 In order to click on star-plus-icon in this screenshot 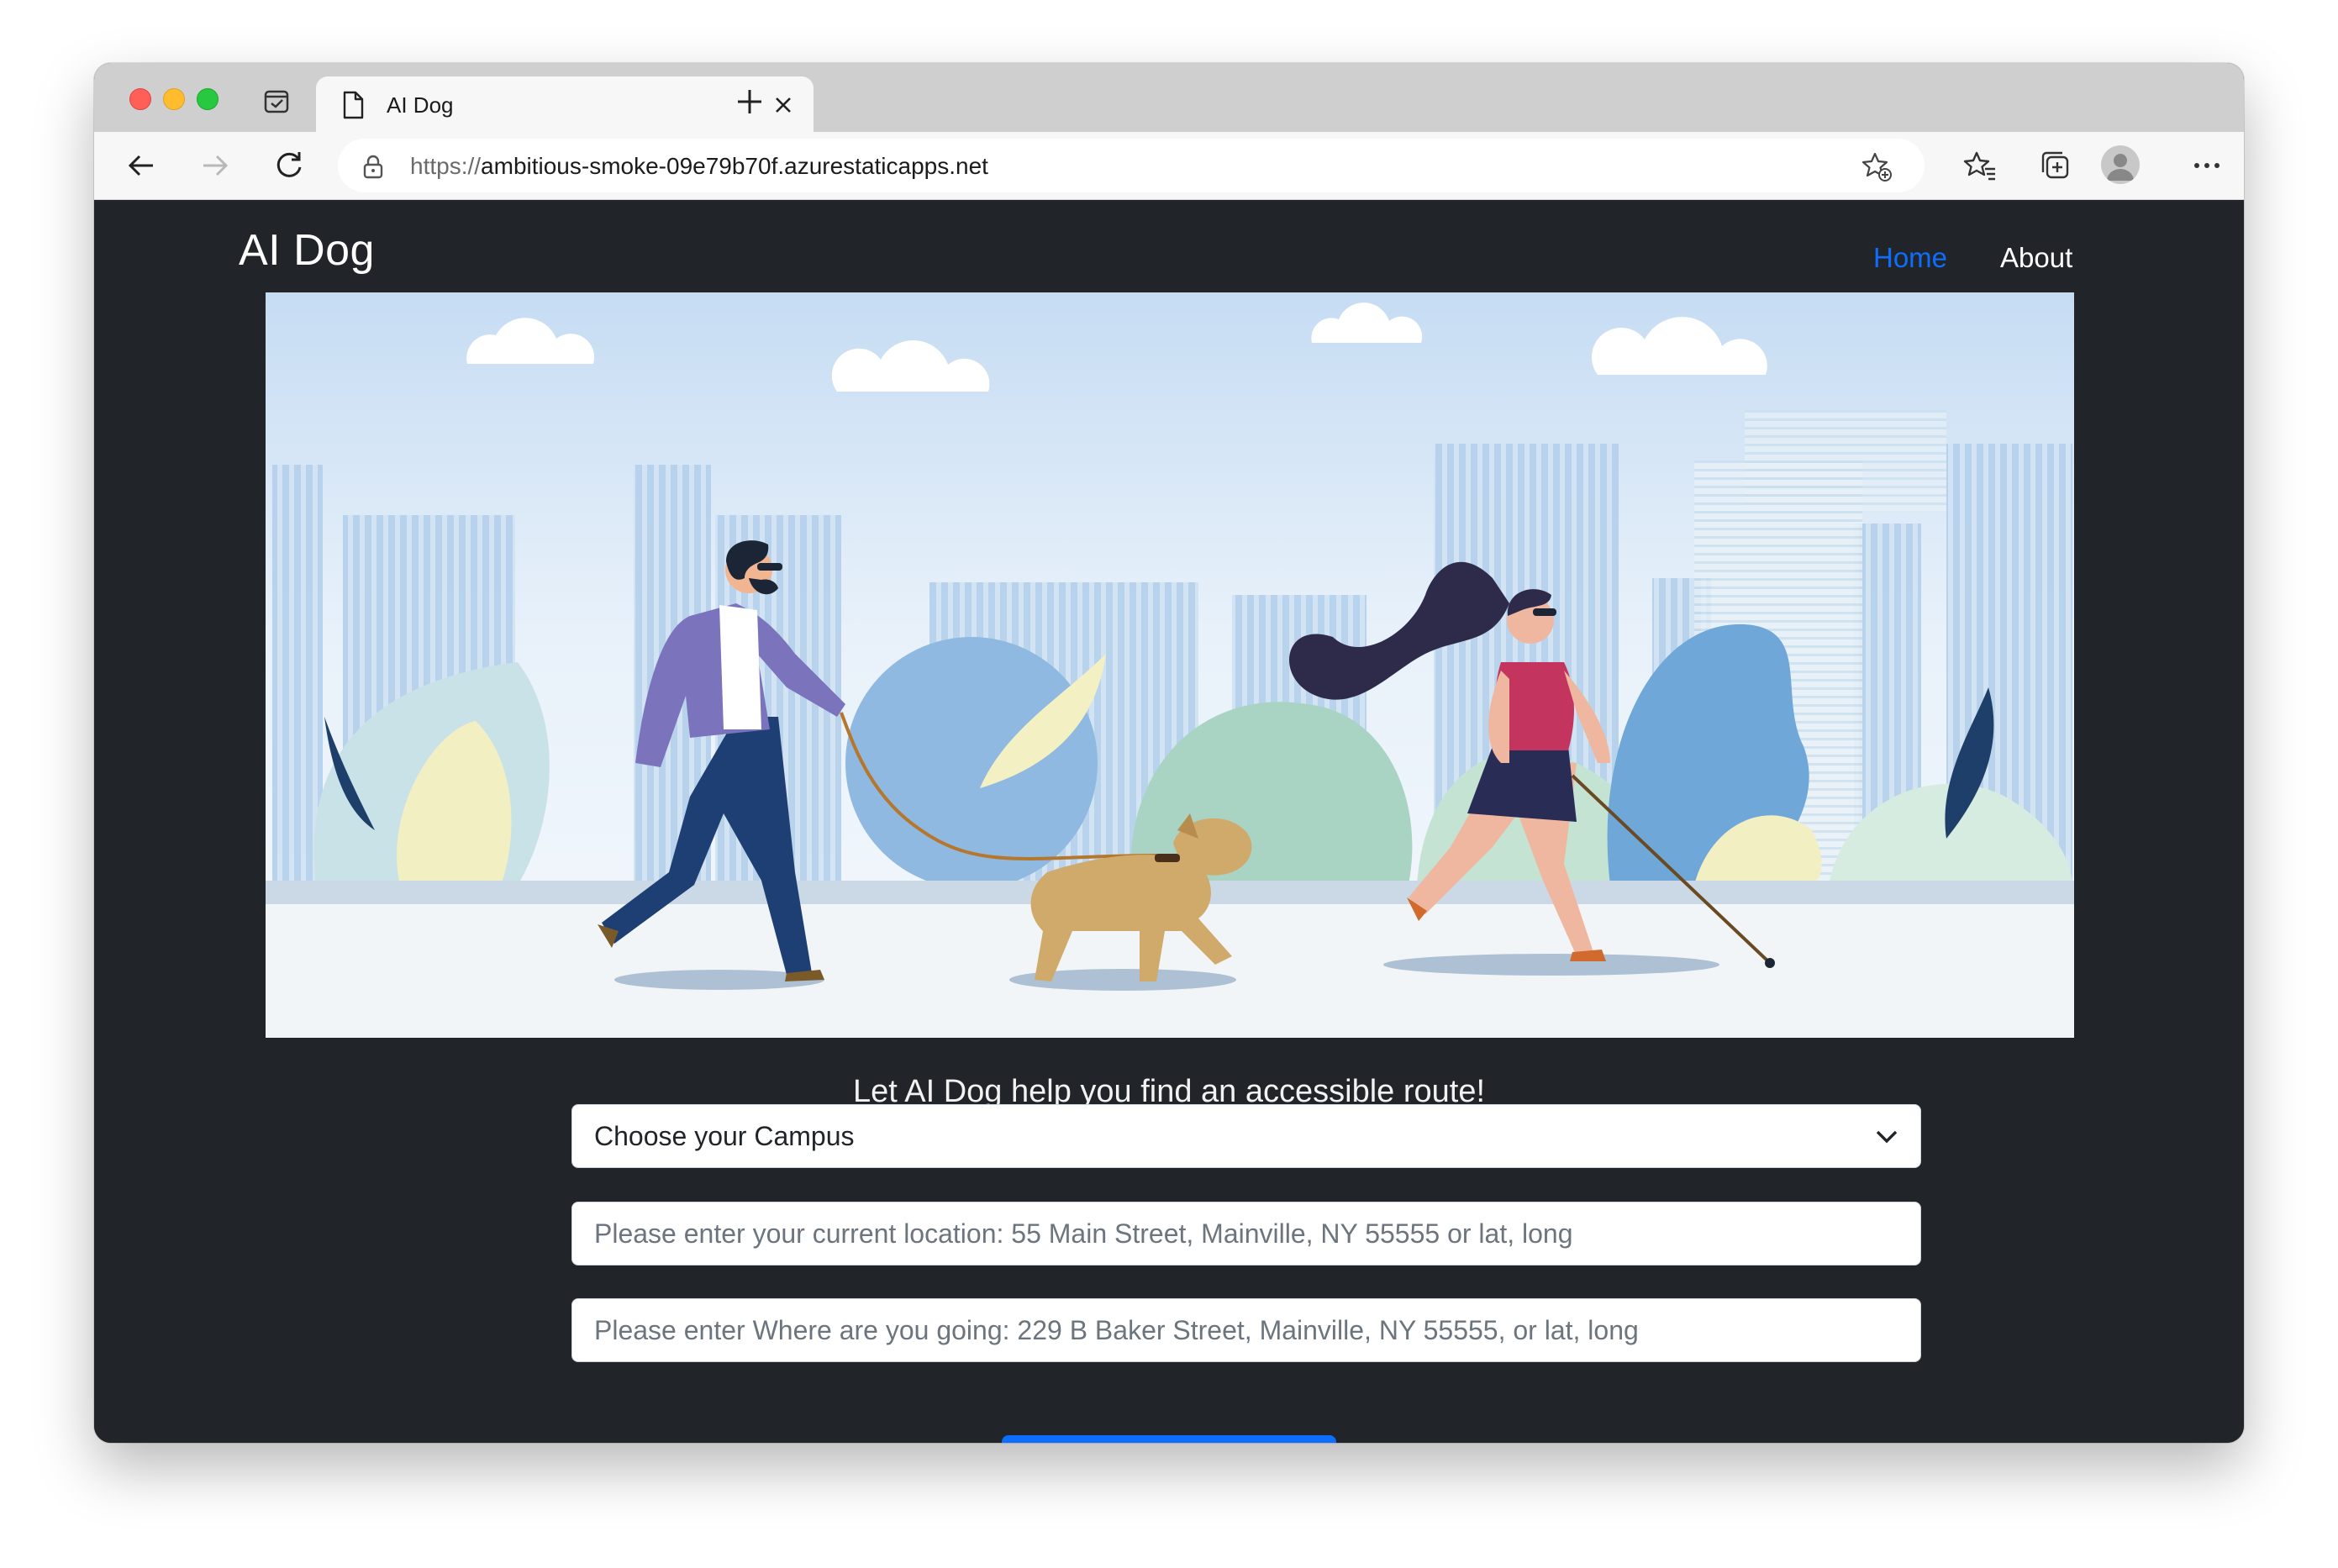, I will do `click(1877, 166)`.